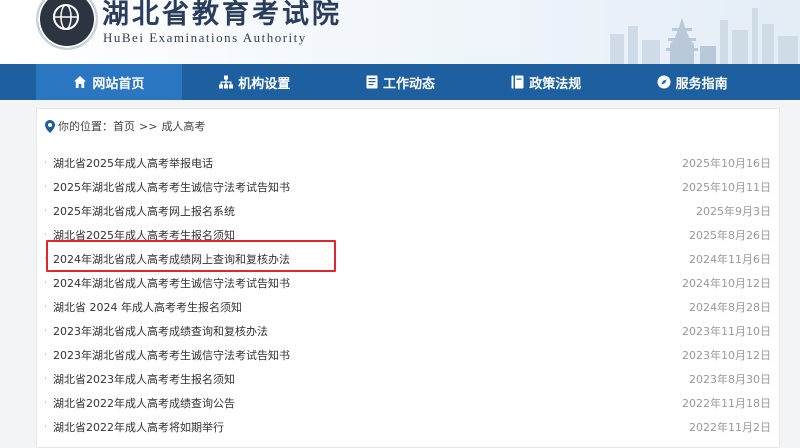 The width and height of the screenshot is (800, 448). Describe the element at coordinates (726, 355) in the screenshot. I see `list-item-date: 2023年10月12日` at that location.